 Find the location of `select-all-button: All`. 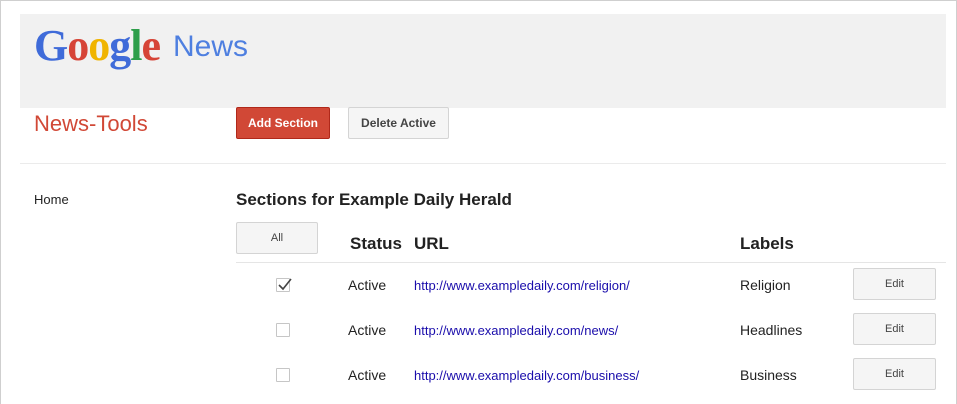

select-all-button: All is located at coordinates (277, 238).